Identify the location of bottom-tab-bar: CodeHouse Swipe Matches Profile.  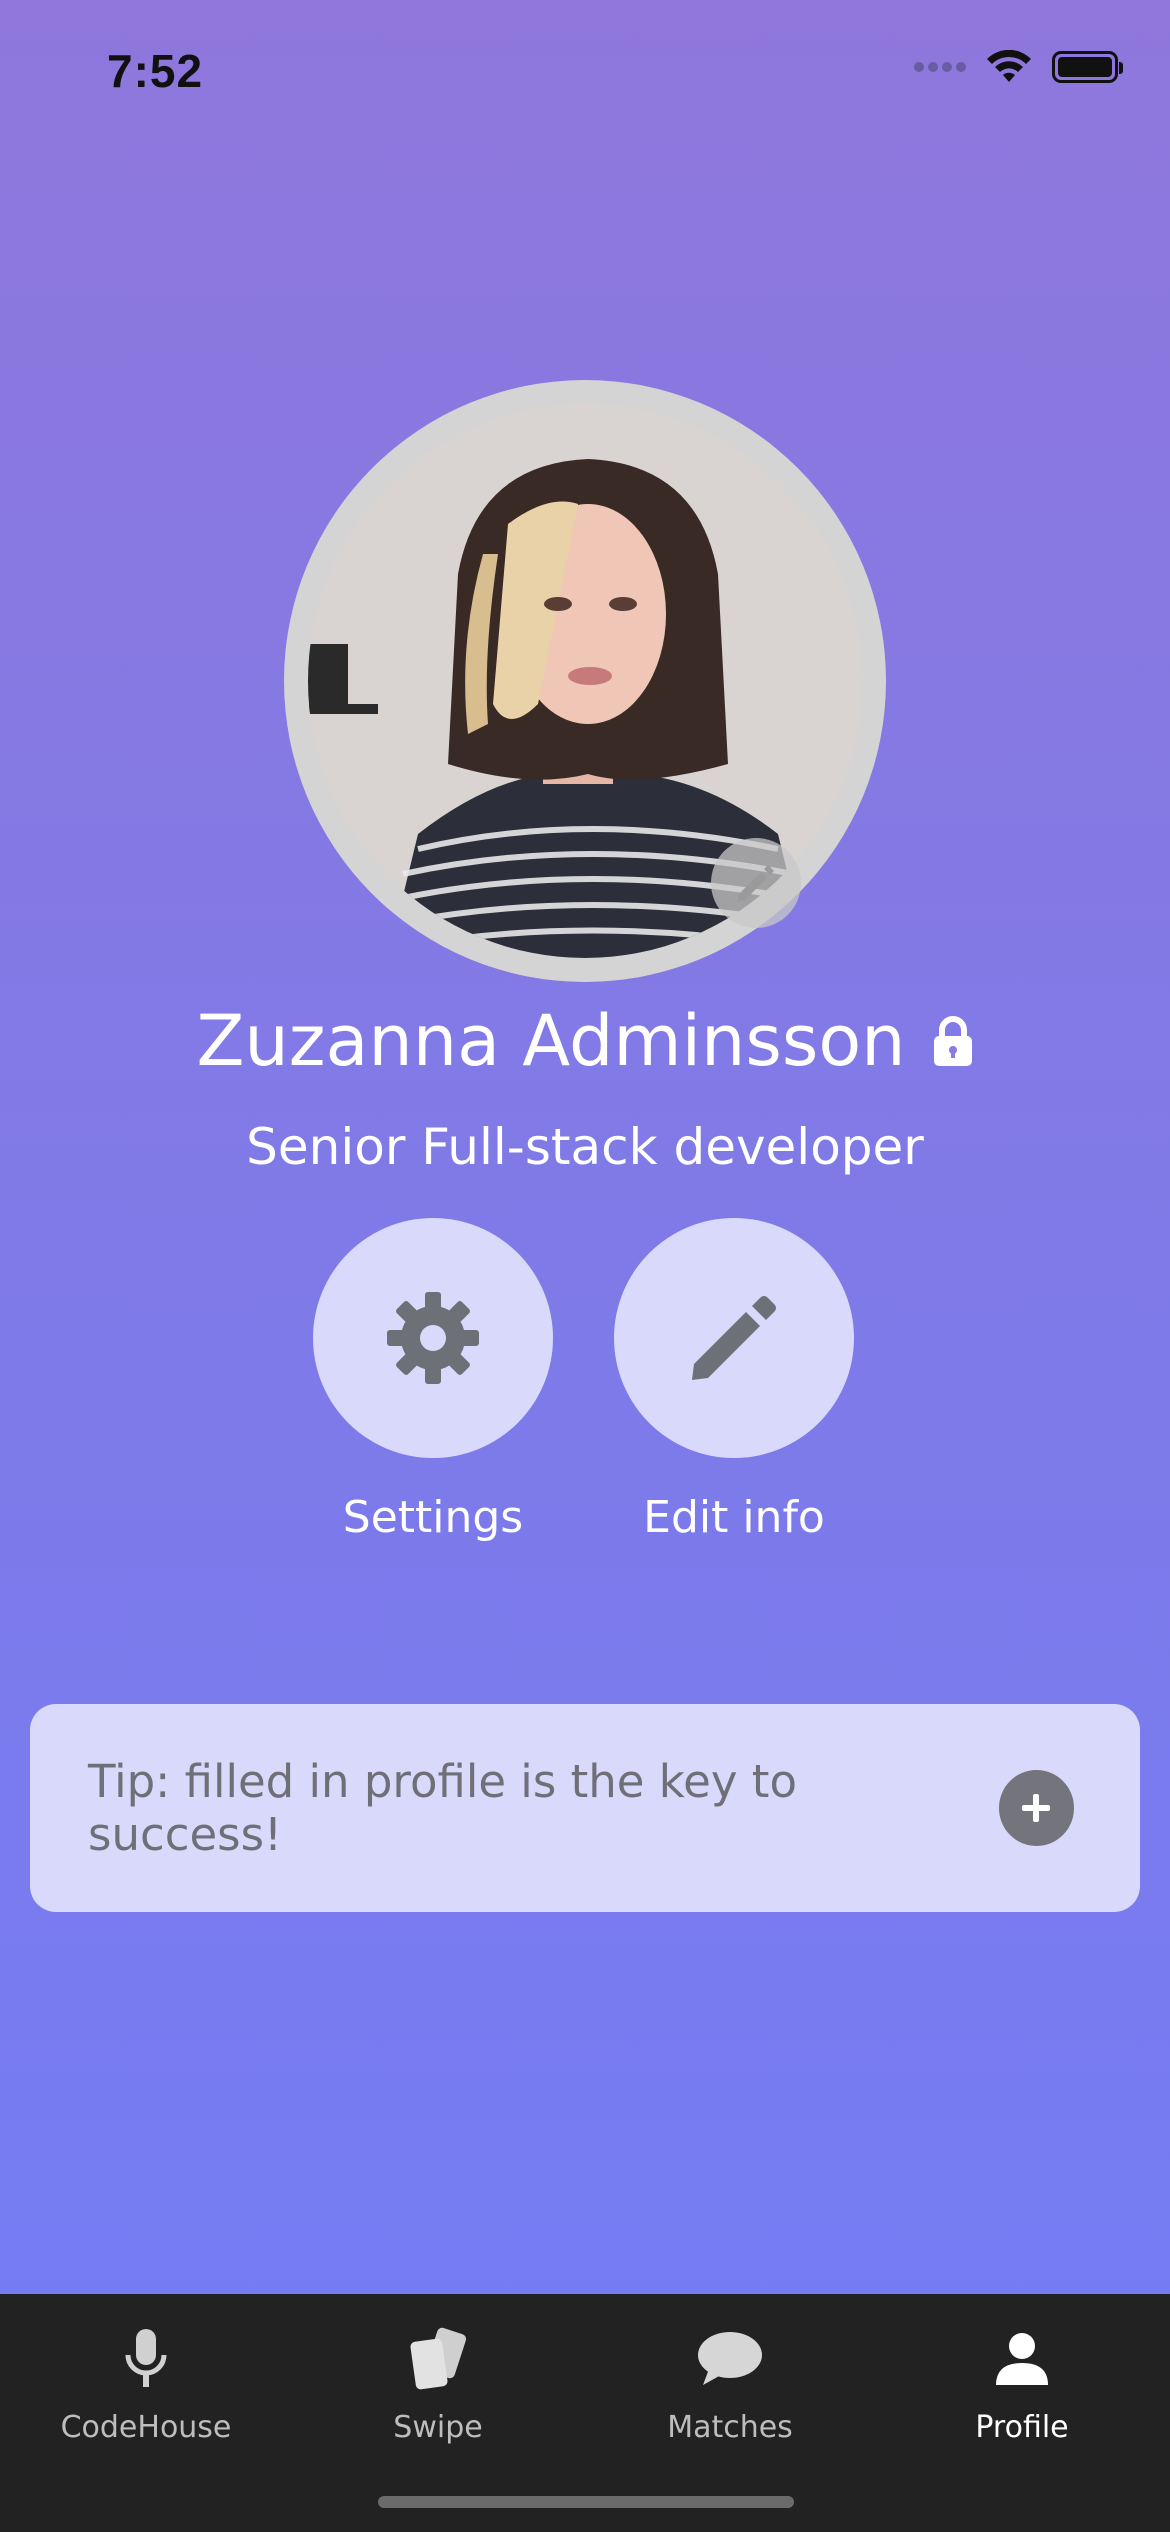
(585, 2413).